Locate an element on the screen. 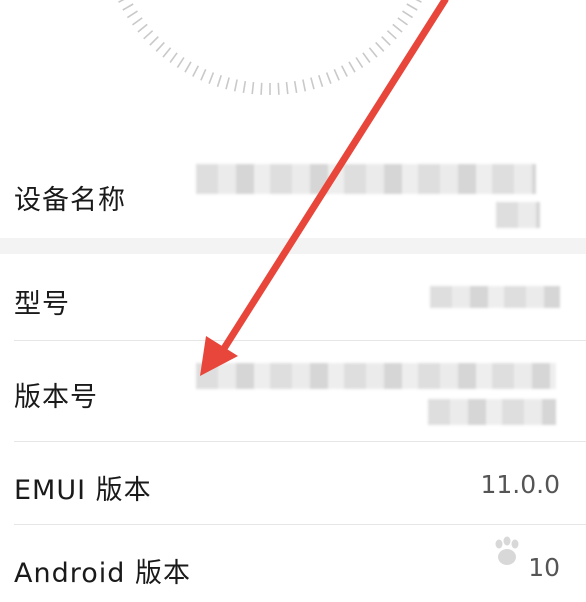 This screenshot has width=586, height=602. android-version-label: Android 版本 is located at coordinates (102, 573).